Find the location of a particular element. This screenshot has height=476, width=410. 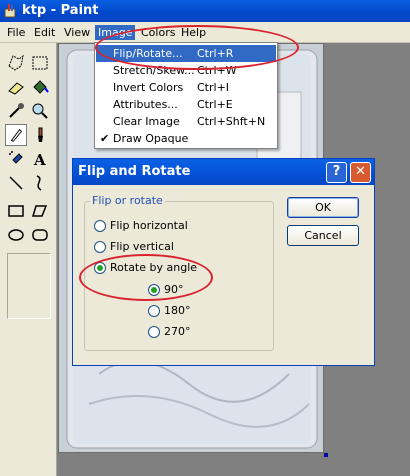

menu-item-invert-colors: Invert Colors Ctrl+I is located at coordinates (186, 87).